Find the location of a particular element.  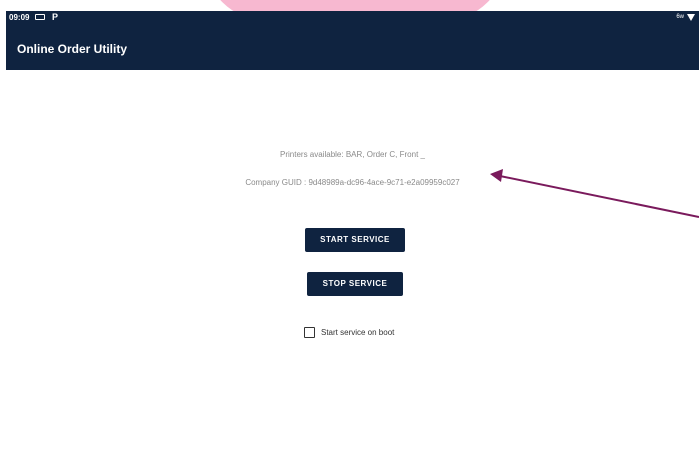

app-title: Online Order Utility is located at coordinates (72, 49).